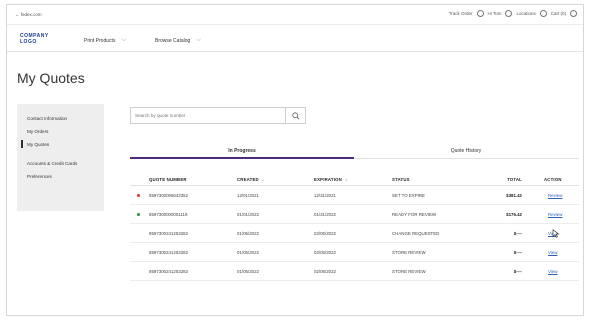 Image resolution: width=590 pixels, height=320 pixels. I want to click on utility-links: Track Order Hi Tom Locations Cart (0), so click(513, 13).